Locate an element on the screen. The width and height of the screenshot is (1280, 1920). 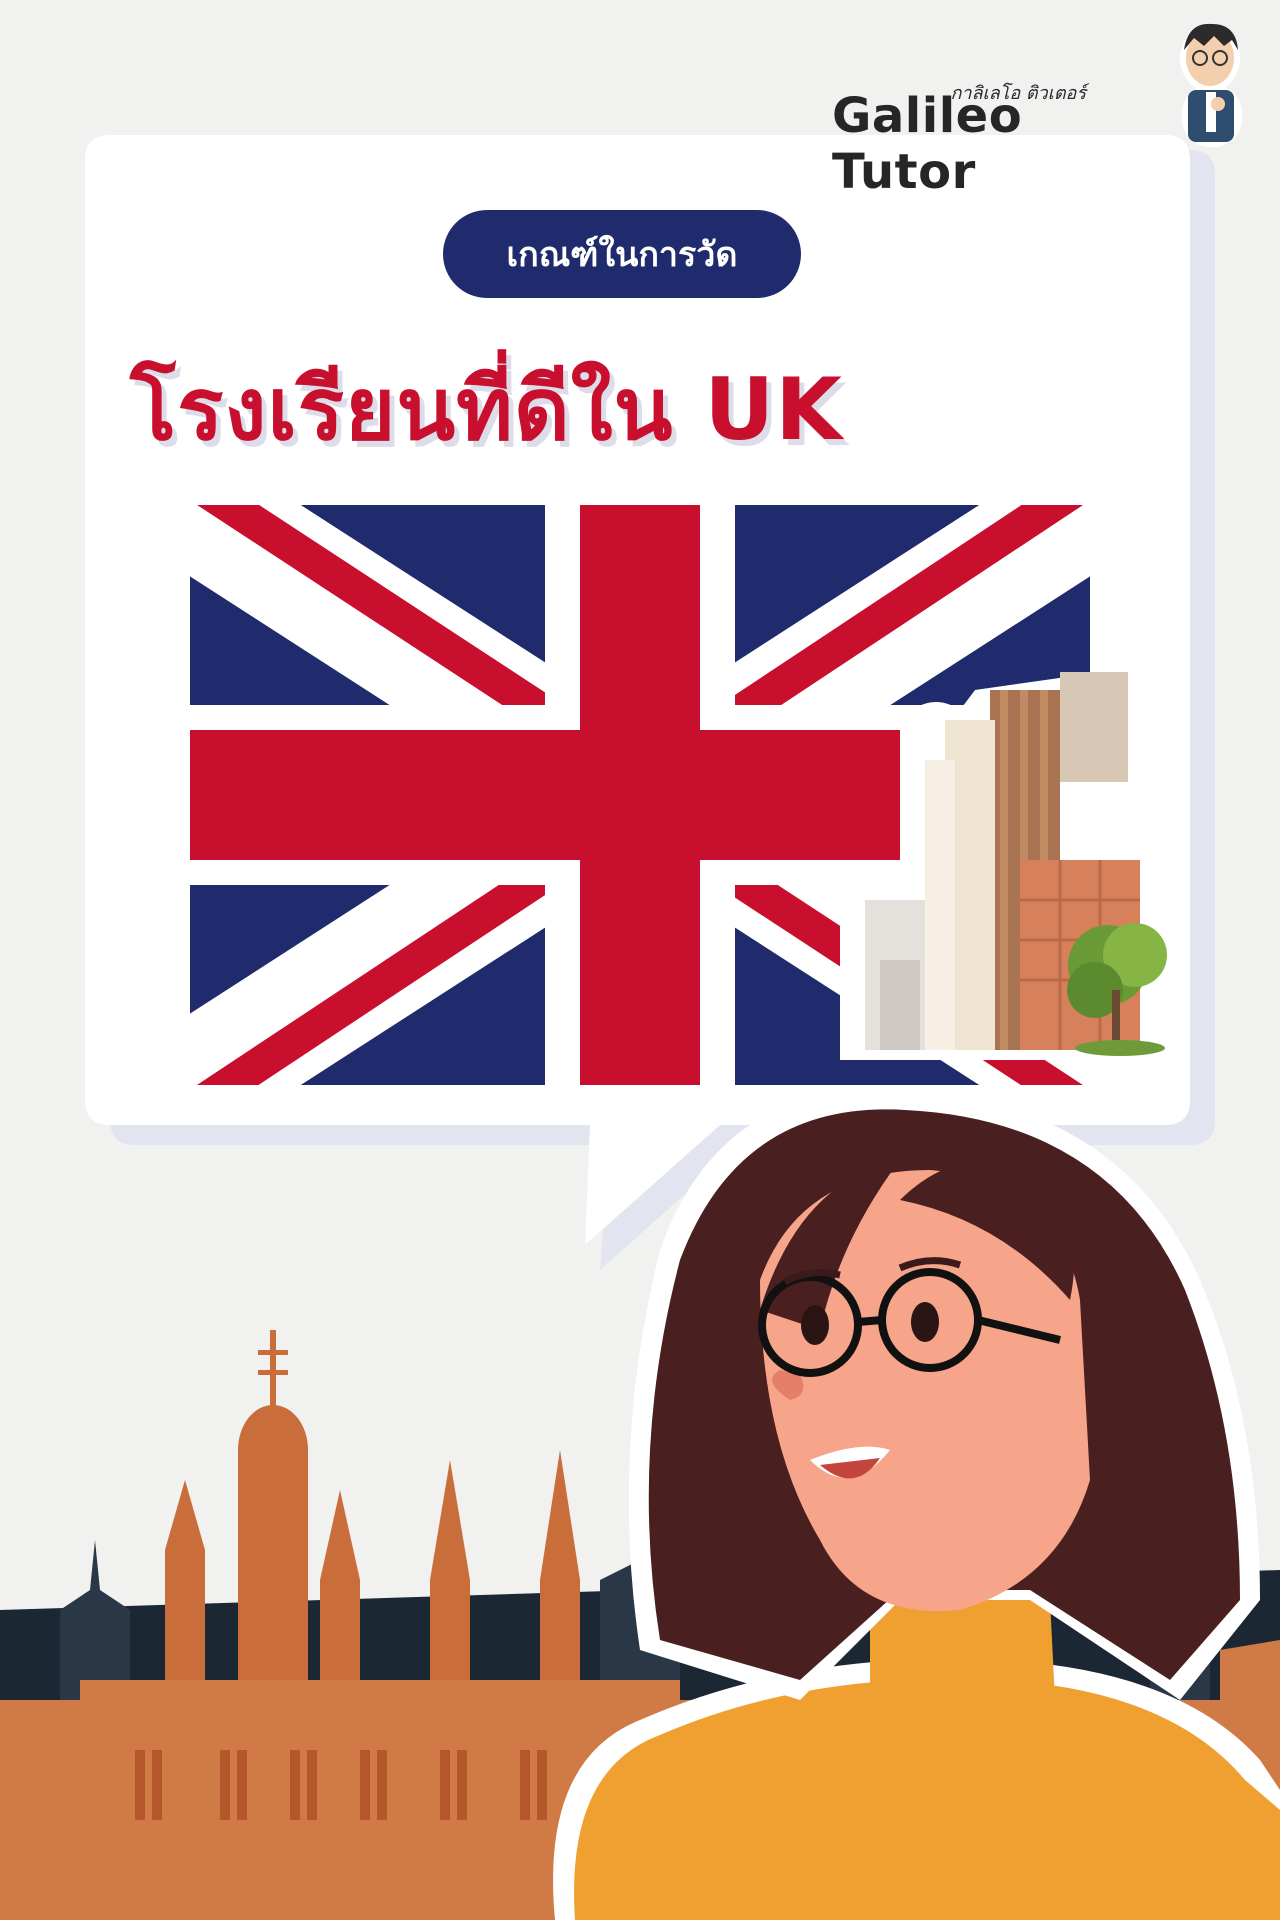
brand-logo: กาลิเลโอ ติวเตอร์ Galileo Tutor is located at coordinates (1002, 139).